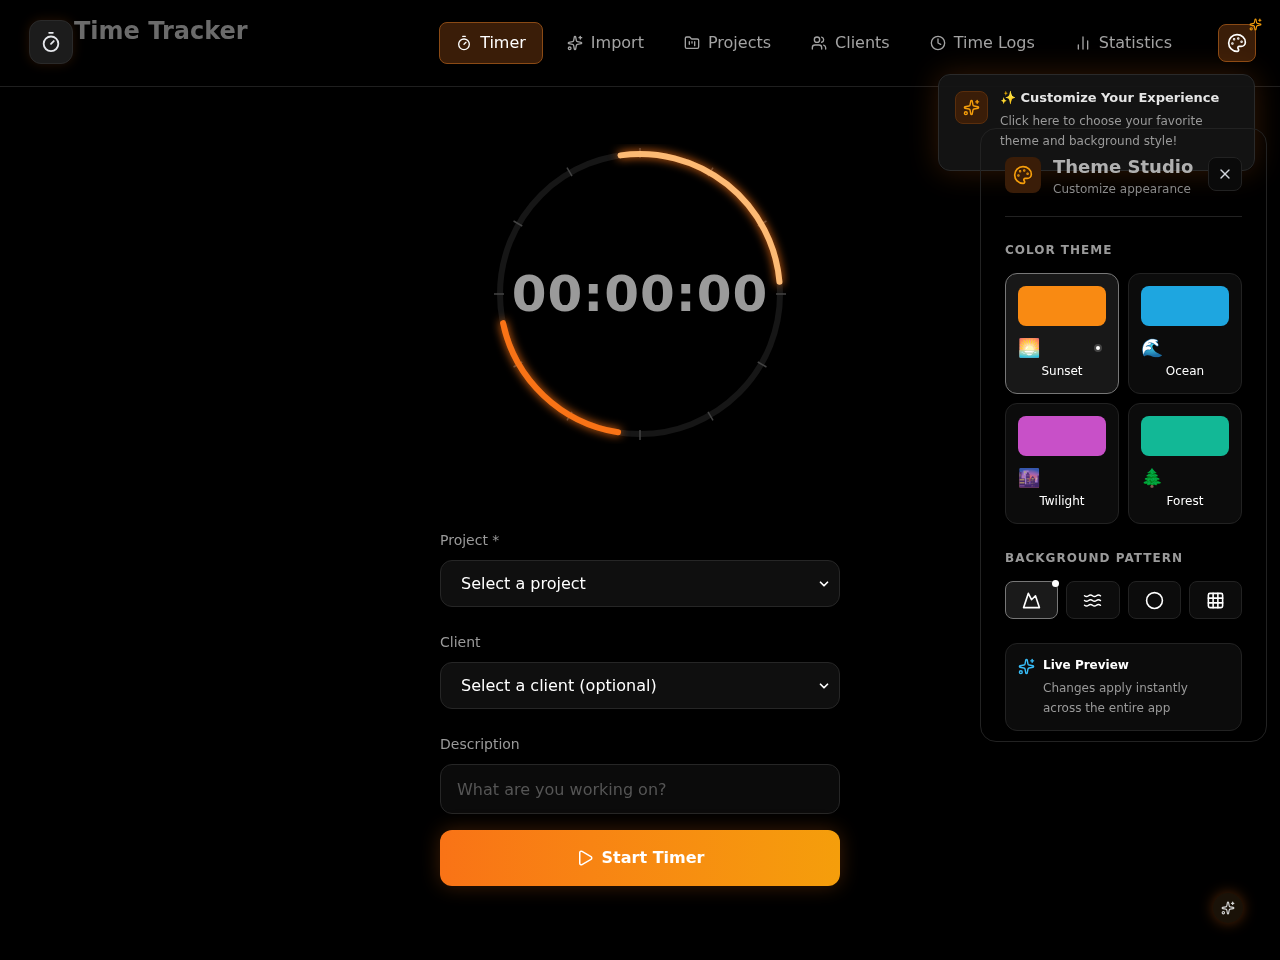 This screenshot has width=1280, height=960. Describe the element at coordinates (1116, 698) in the screenshot. I see `preview-text: Changes apply instantly across the entire app` at that location.